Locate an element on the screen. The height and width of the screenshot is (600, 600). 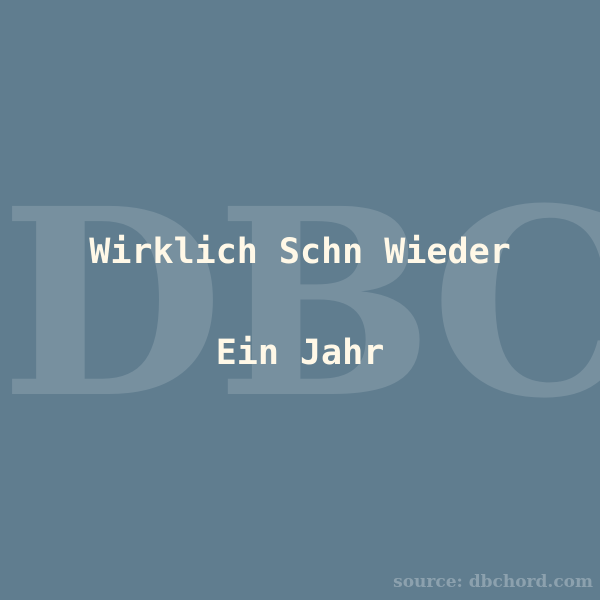
song-title: Wirklich Schn Wieder is located at coordinates (300, 252).